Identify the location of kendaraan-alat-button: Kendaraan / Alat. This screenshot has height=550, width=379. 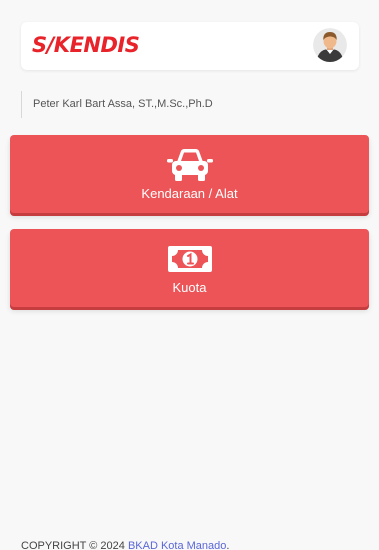
(189, 174).